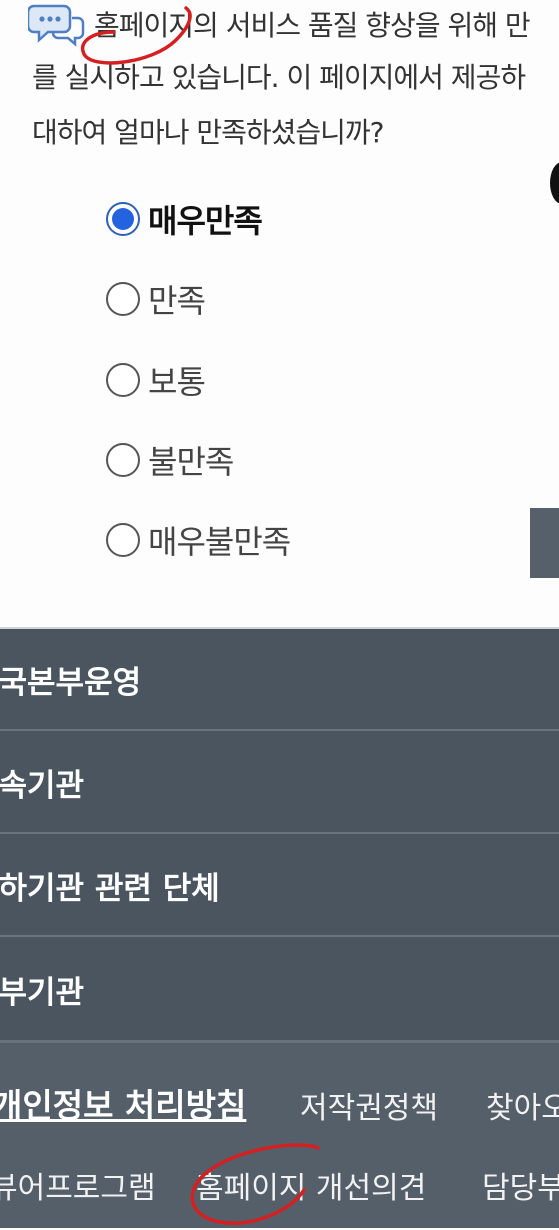  Describe the element at coordinates (110, 888) in the screenshot. I see `nav-item-label: 산하기관 관련 단체` at that location.